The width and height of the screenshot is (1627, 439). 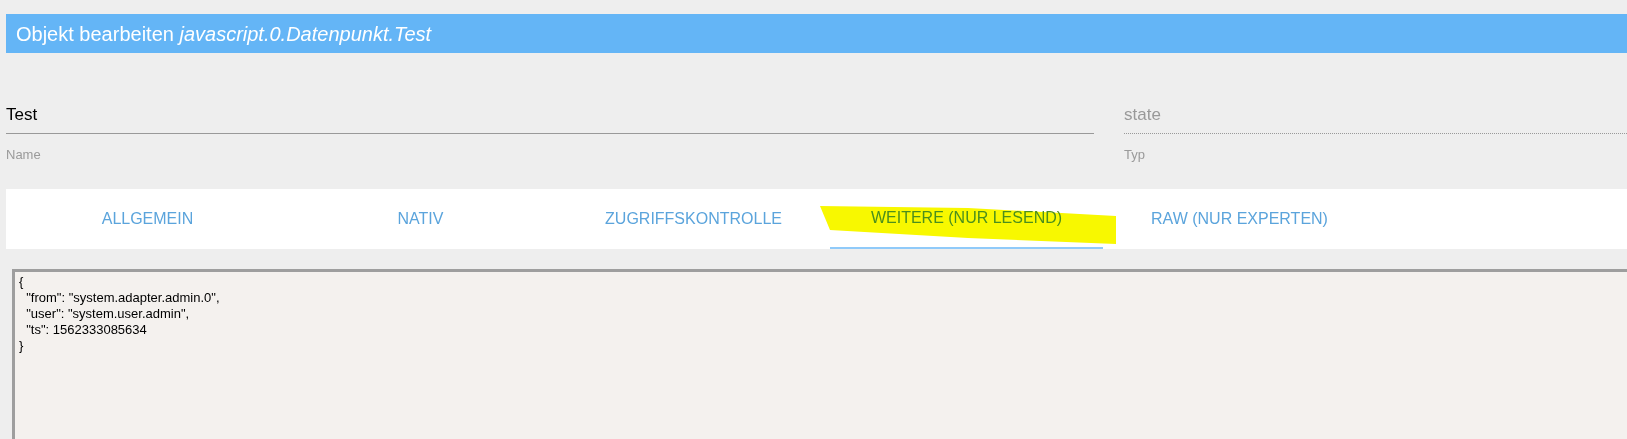 What do you see at coordinates (1134, 155) in the screenshot?
I see `field-label: Typ` at bounding box center [1134, 155].